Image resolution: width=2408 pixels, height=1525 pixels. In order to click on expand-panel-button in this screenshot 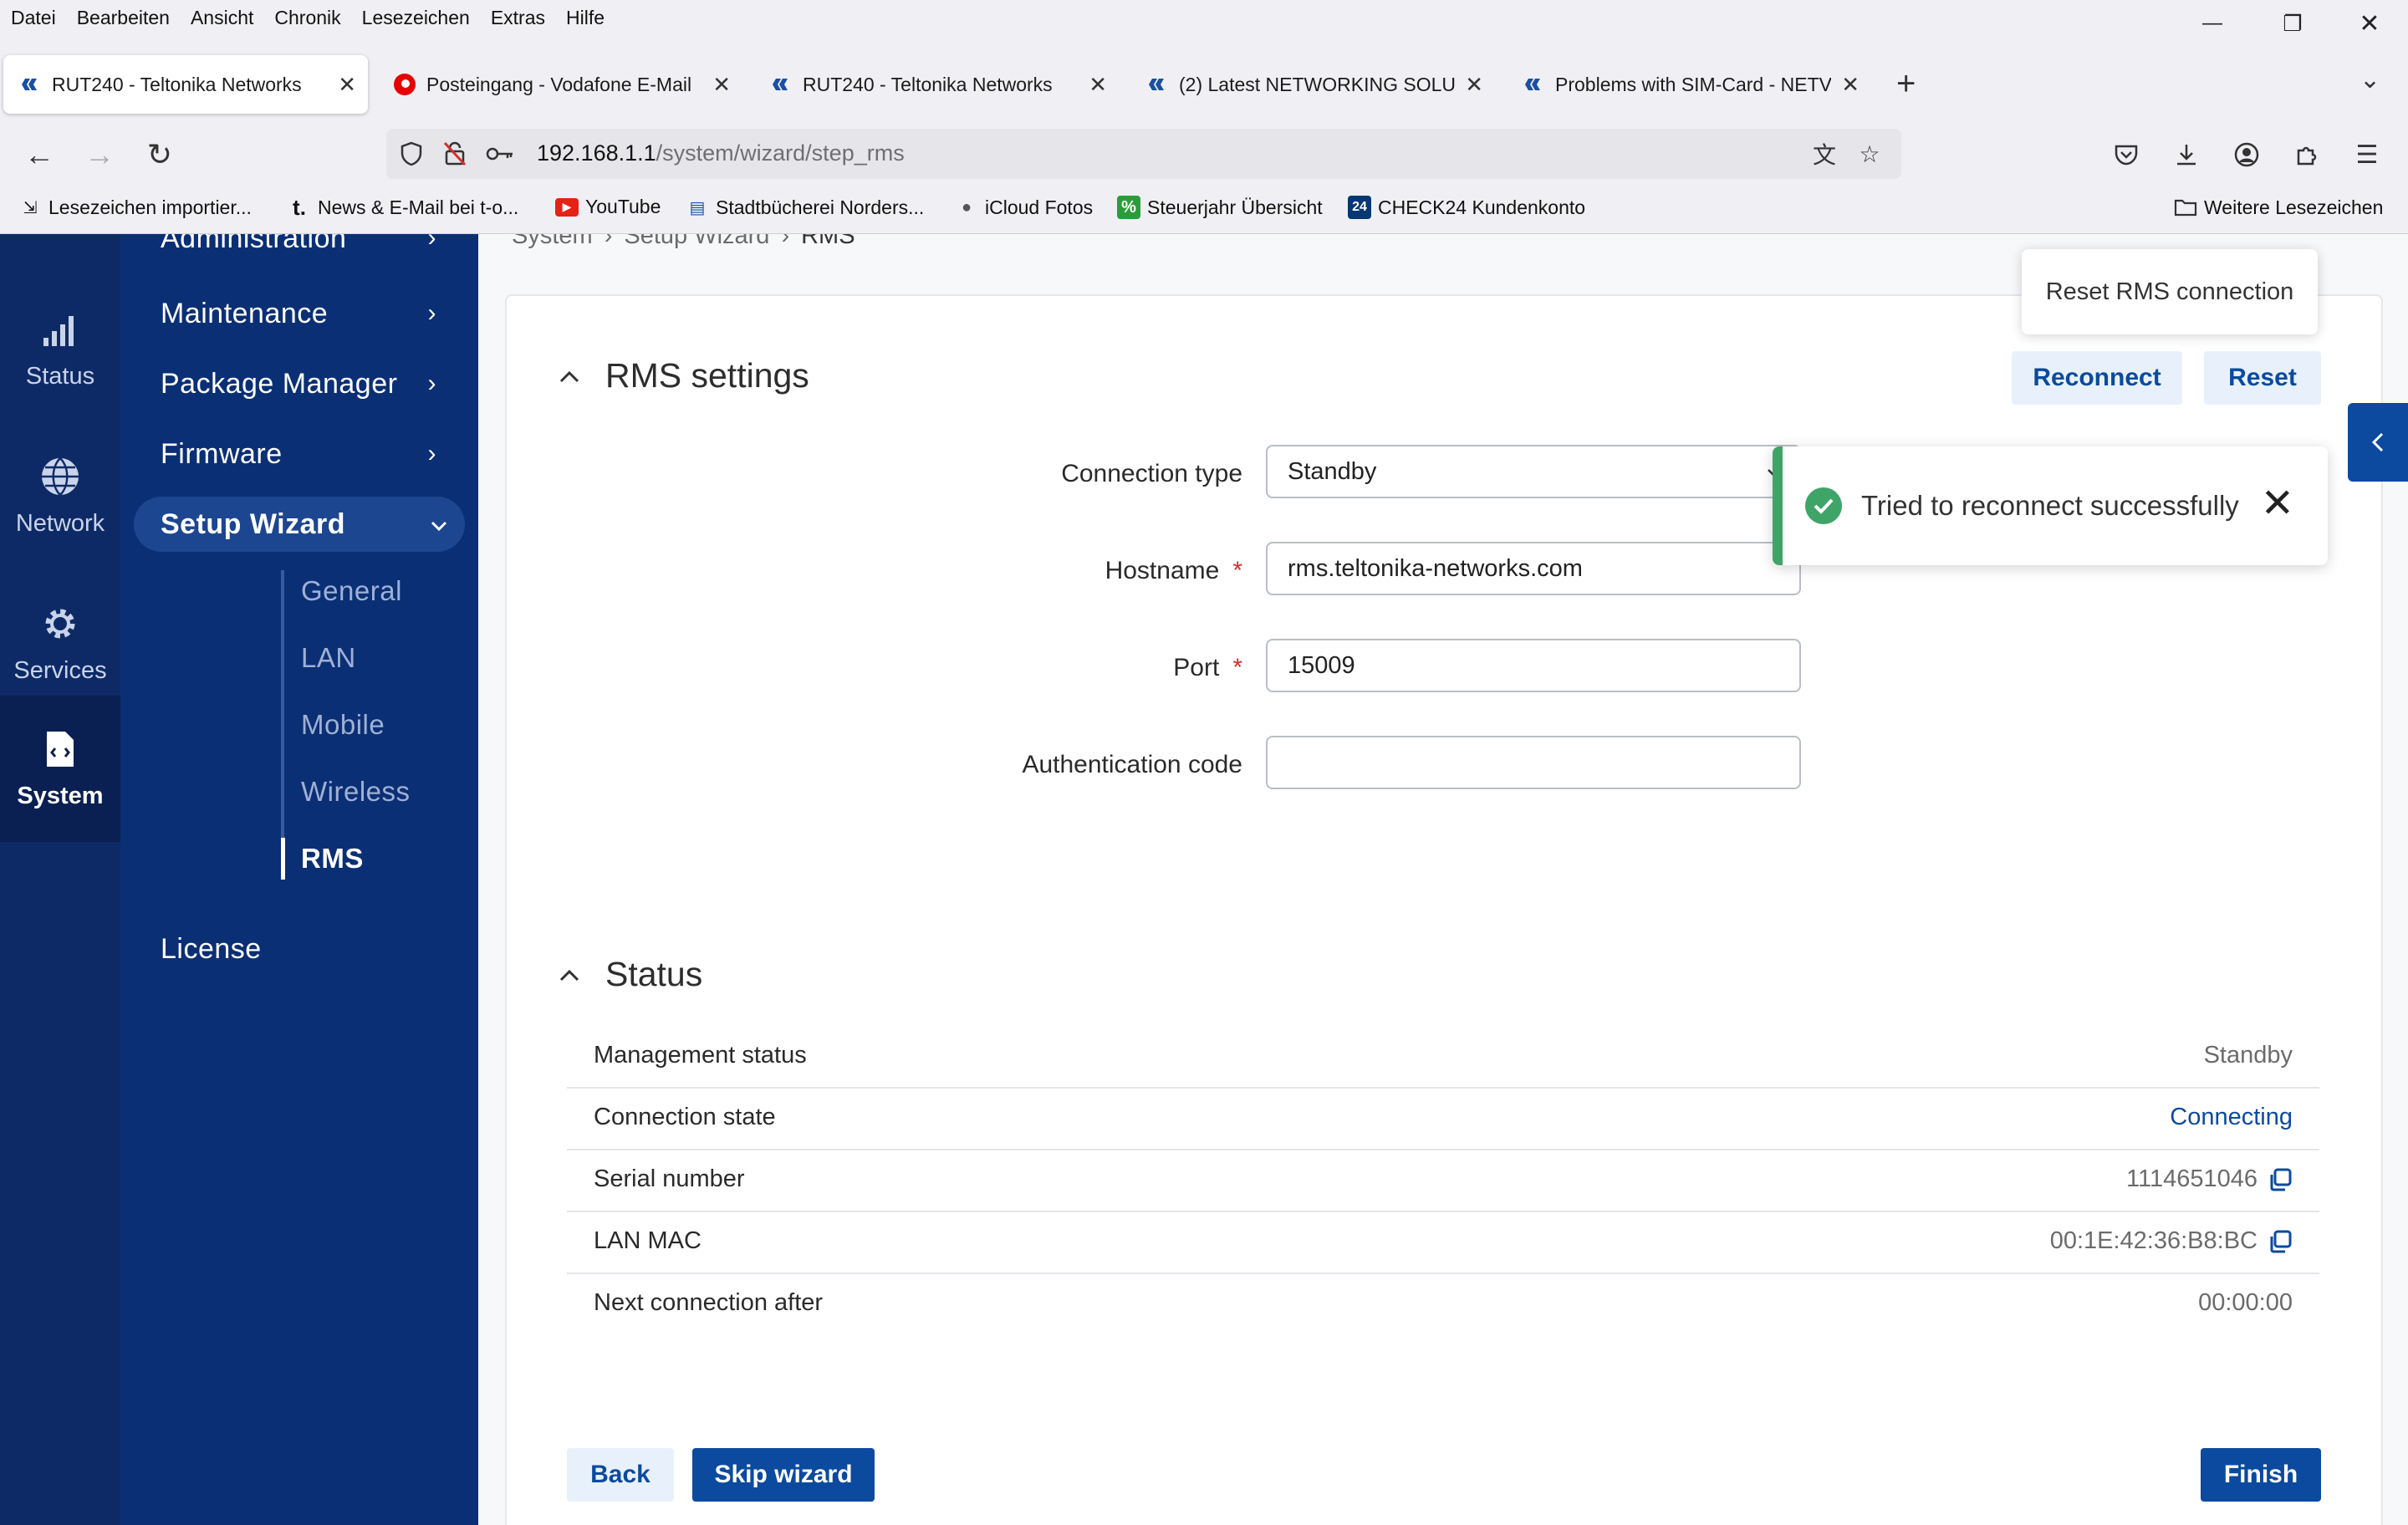, I will do `click(2378, 442)`.